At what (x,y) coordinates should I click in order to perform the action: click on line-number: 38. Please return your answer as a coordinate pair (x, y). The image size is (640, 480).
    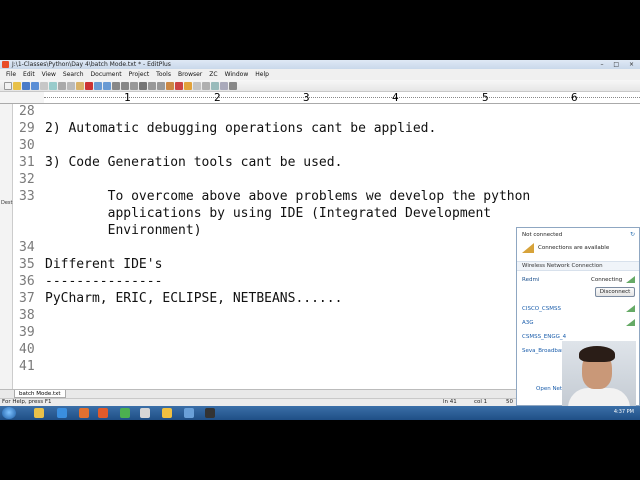
    Looking at the image, I should click on (27, 315).